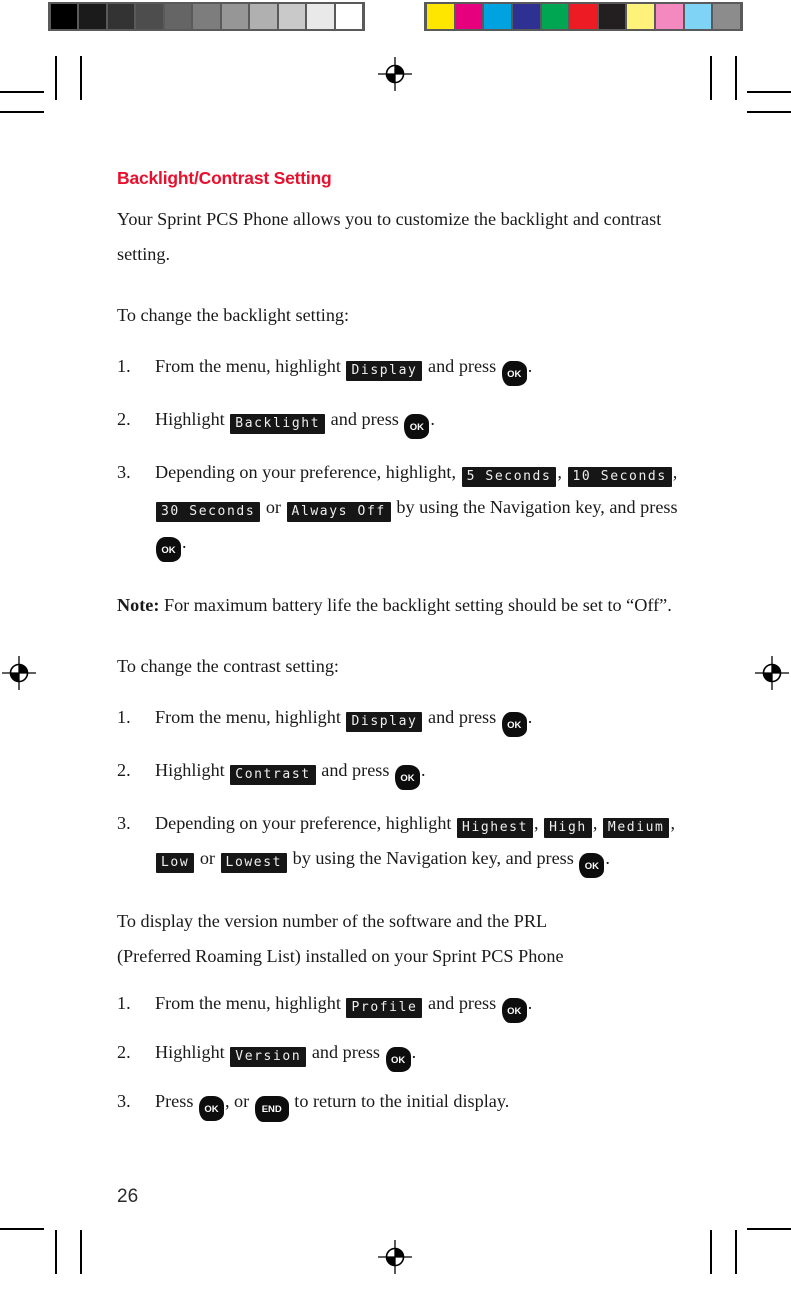 Image resolution: width=791 pixels, height=1291 pixels. What do you see at coordinates (636, 827) in the screenshot?
I see `menu-chip-medium: Medium` at bounding box center [636, 827].